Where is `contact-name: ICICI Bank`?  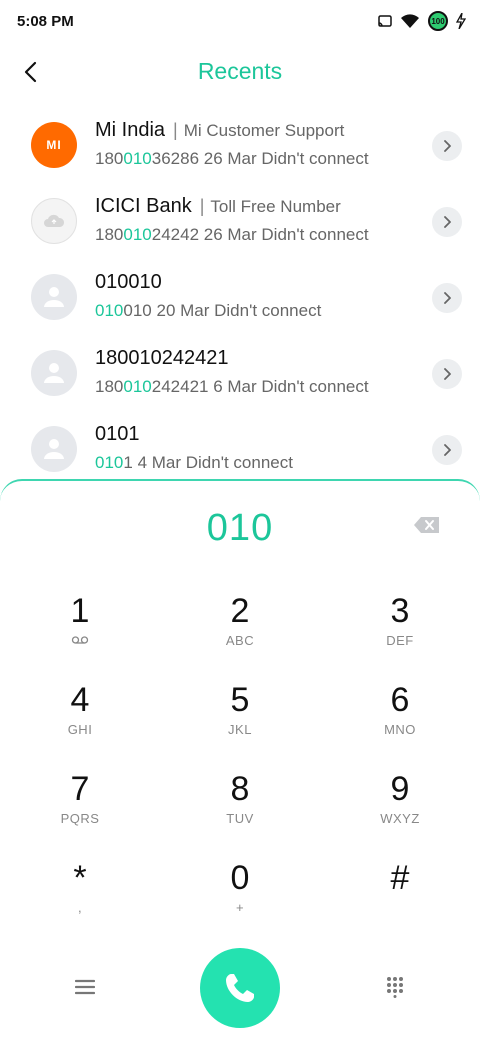 contact-name: ICICI Bank is located at coordinates (143, 206).